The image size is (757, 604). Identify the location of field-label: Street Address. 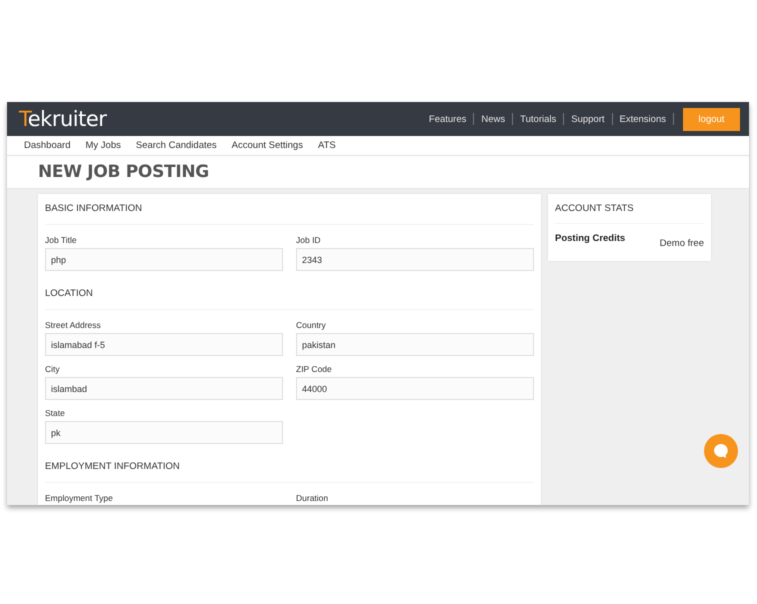
(73, 325).